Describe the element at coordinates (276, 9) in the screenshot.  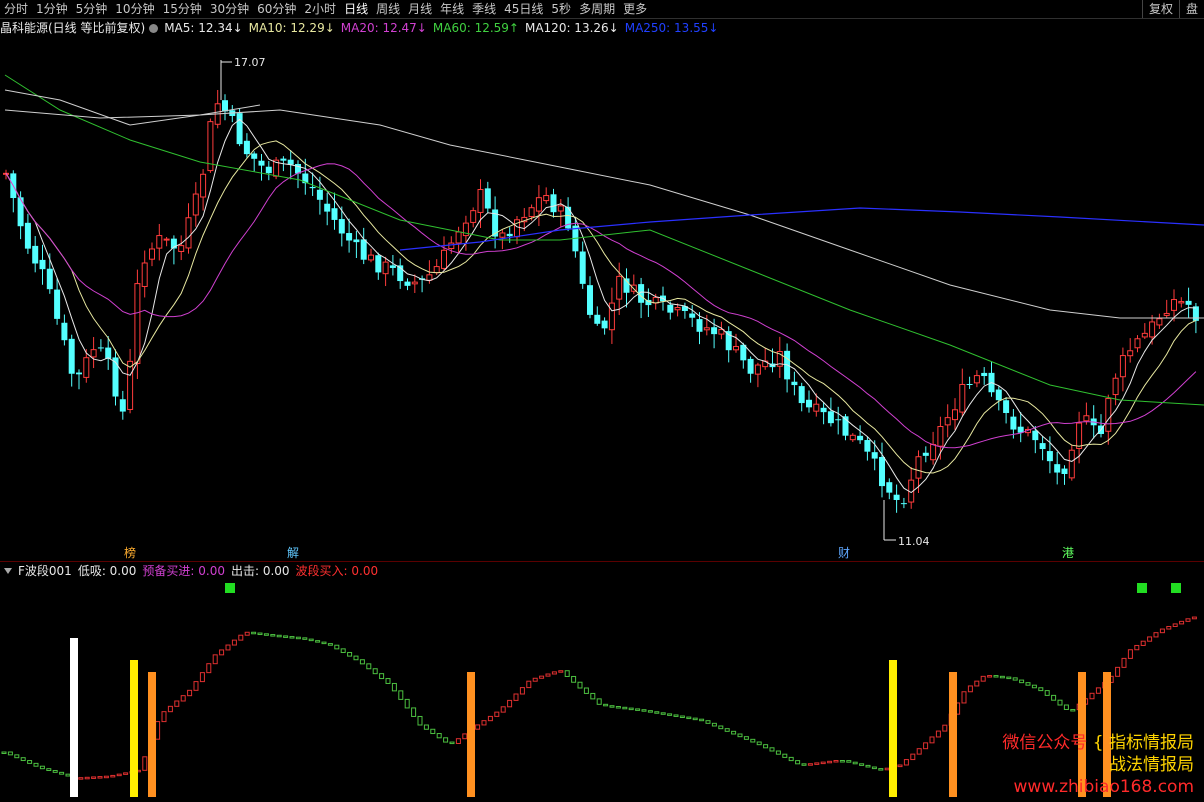
I see `period-tab-6: 60分钟` at that location.